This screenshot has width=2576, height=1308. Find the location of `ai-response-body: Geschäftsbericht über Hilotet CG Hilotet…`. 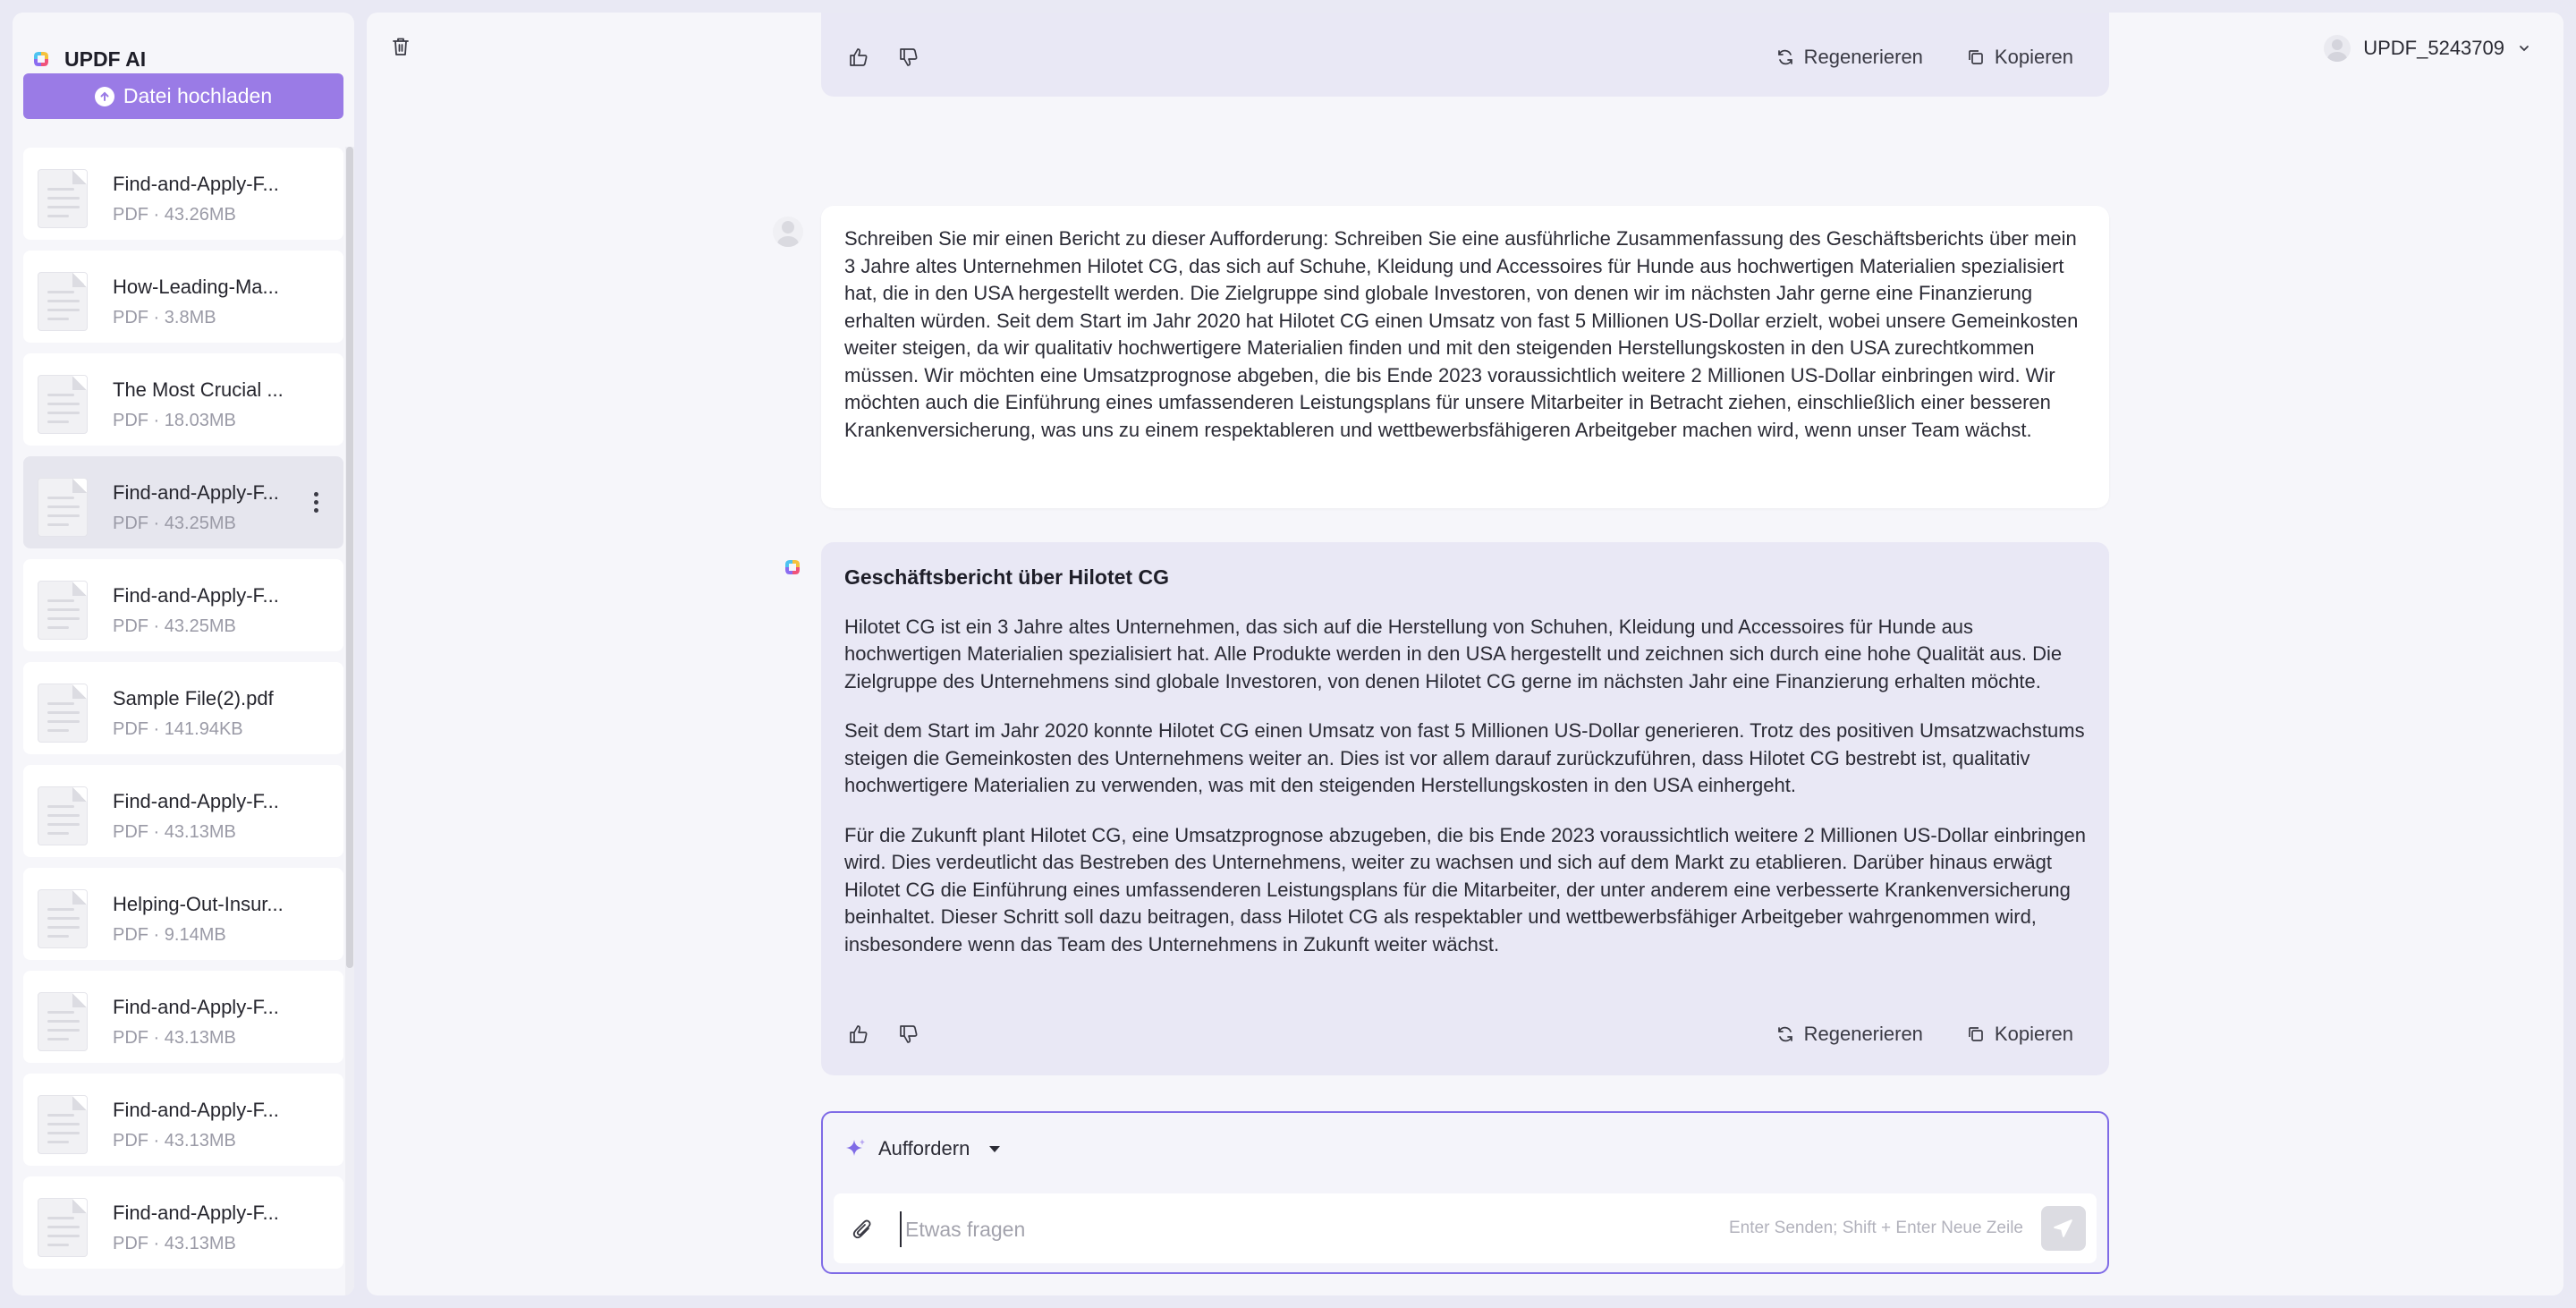

ai-response-body: Geschäftsbericht über Hilotet CG Hilotet… is located at coordinates (1465, 761).